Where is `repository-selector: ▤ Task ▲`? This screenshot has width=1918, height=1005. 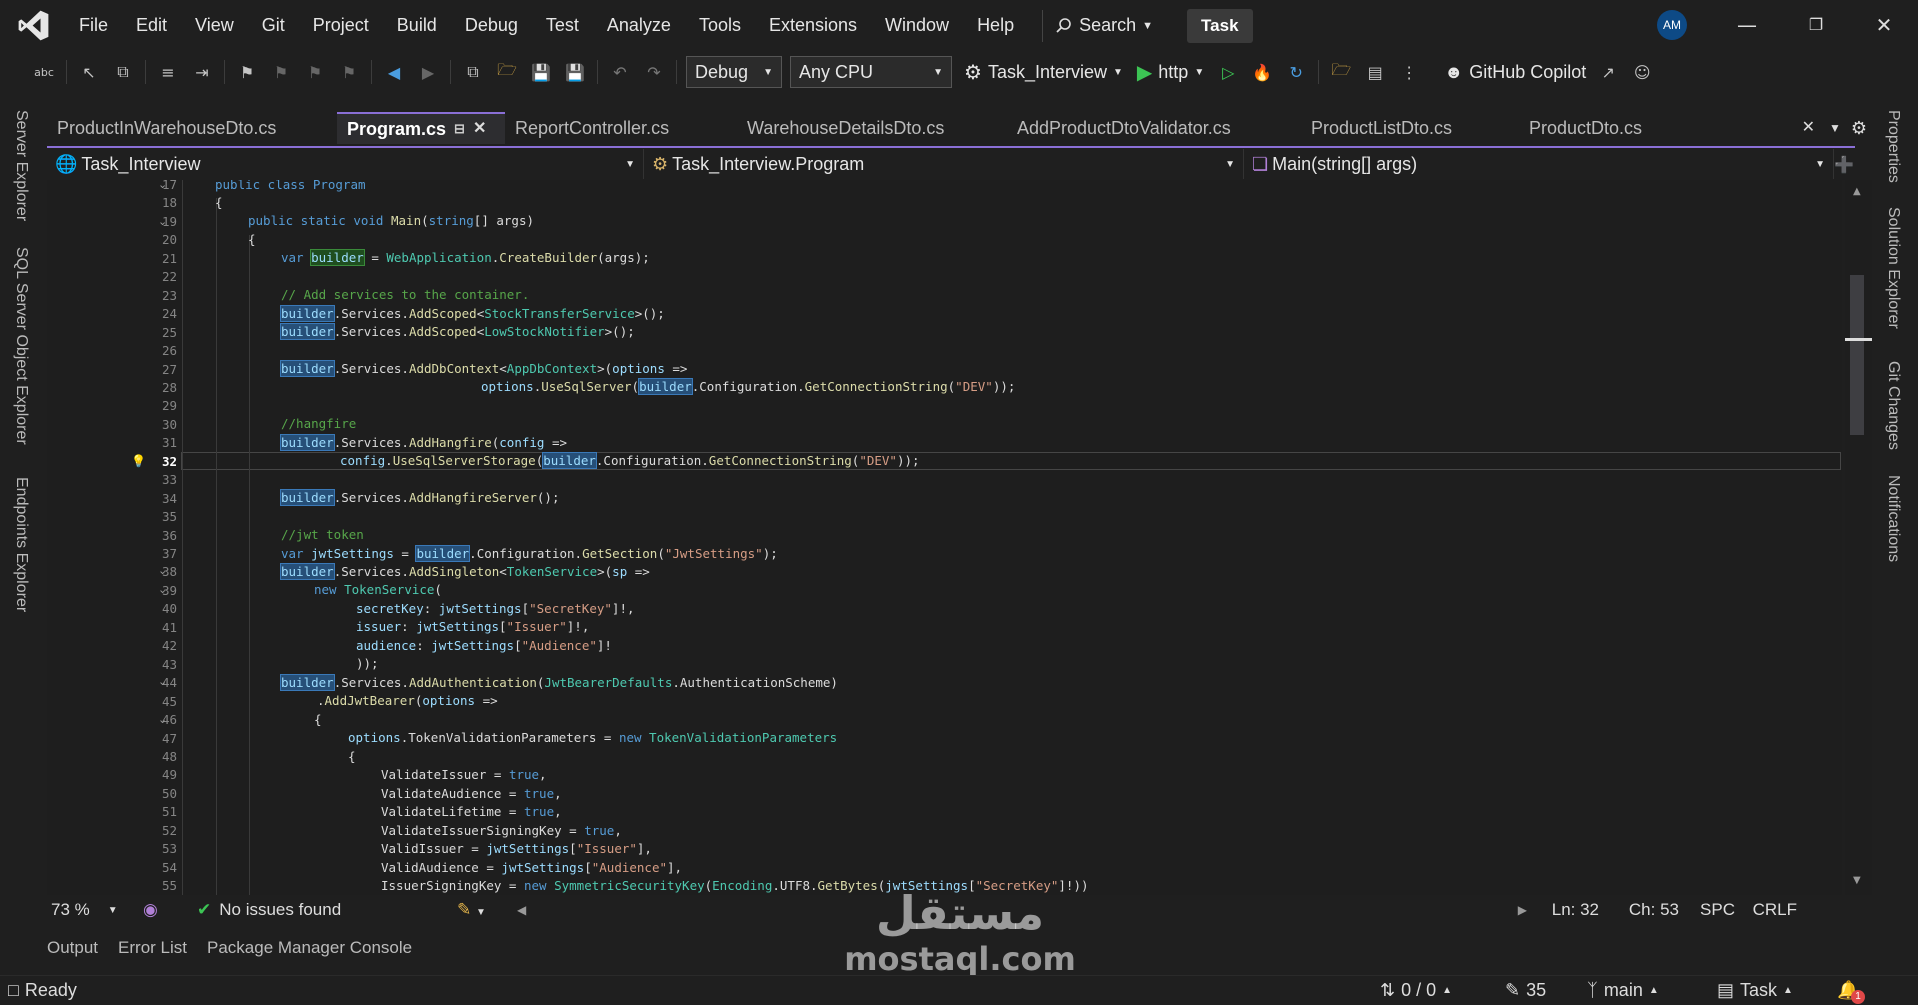 repository-selector: ▤ Task ▲ is located at coordinates (1777, 990).